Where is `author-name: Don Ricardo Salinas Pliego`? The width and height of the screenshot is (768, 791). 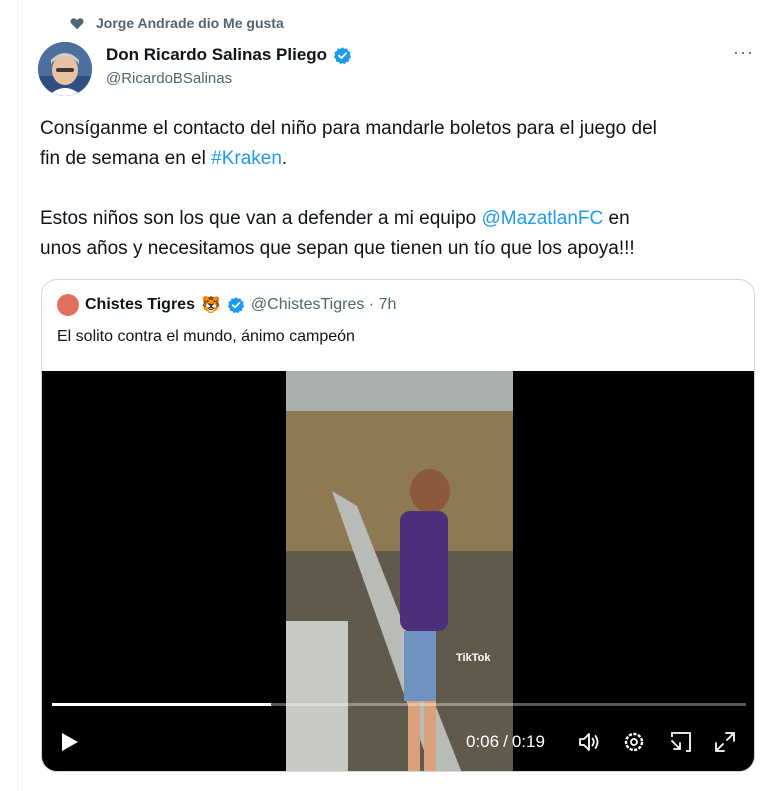 author-name: Don Ricardo Salinas Pliego is located at coordinates (229, 55).